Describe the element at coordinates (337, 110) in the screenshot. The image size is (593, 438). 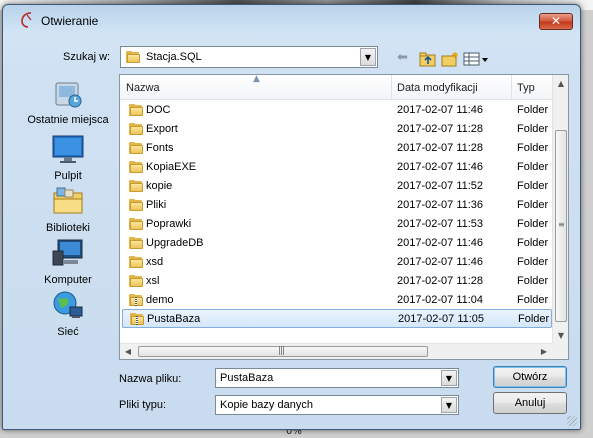
I see `file-row: DOC 2017-02-07 11:46 Folder` at that location.